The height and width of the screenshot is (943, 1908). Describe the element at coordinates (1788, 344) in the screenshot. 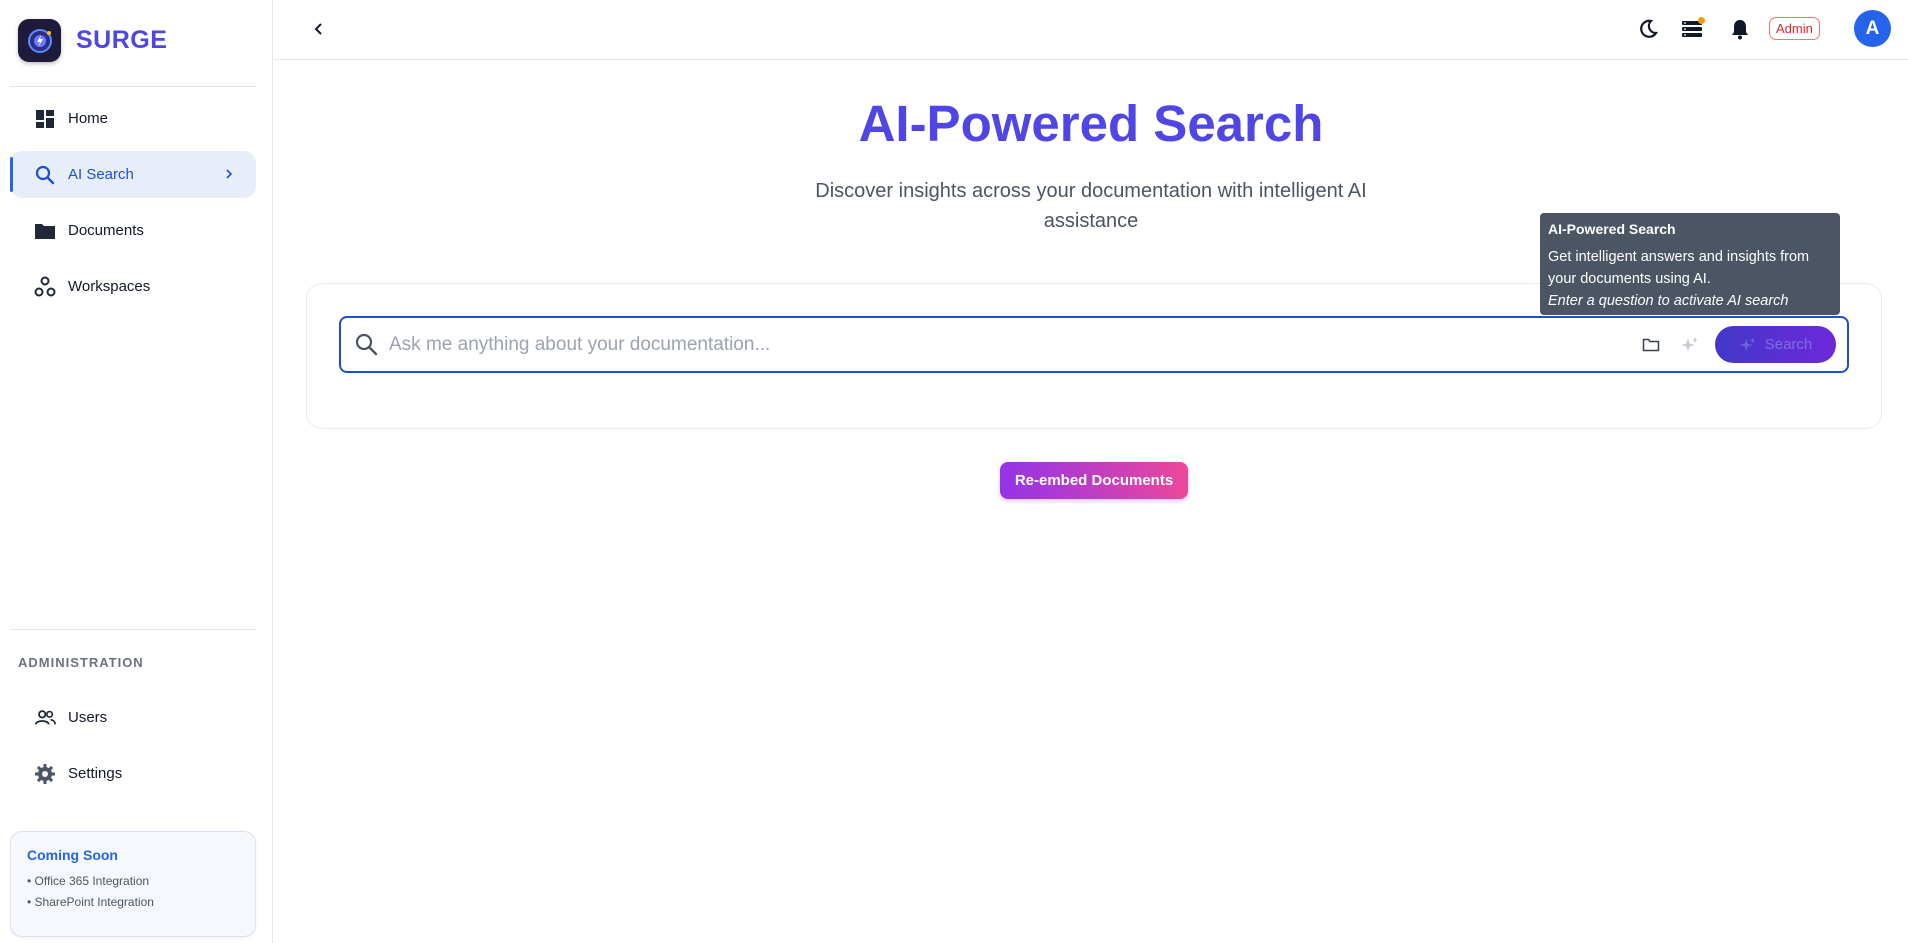

I see `search-button-label: Search` at that location.